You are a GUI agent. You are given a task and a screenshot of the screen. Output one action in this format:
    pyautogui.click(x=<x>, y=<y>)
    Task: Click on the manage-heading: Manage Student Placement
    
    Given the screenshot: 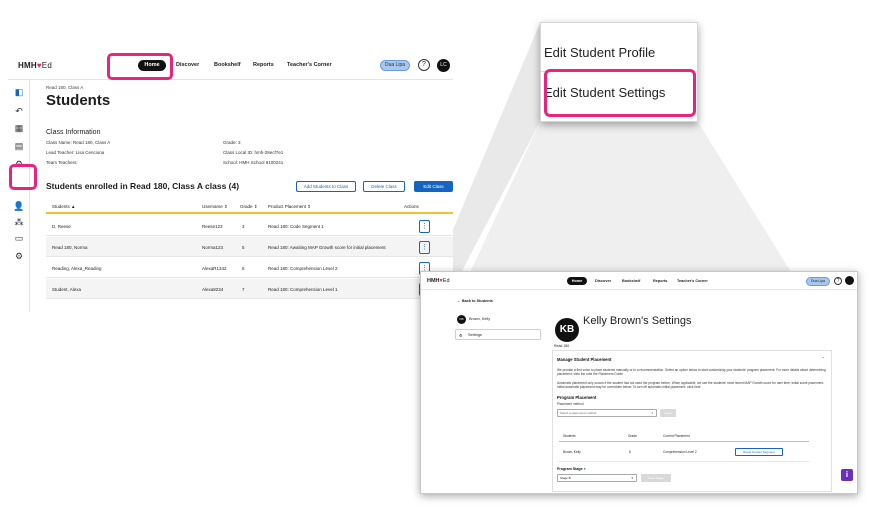 What is the action you would take?
    pyautogui.click(x=584, y=359)
    